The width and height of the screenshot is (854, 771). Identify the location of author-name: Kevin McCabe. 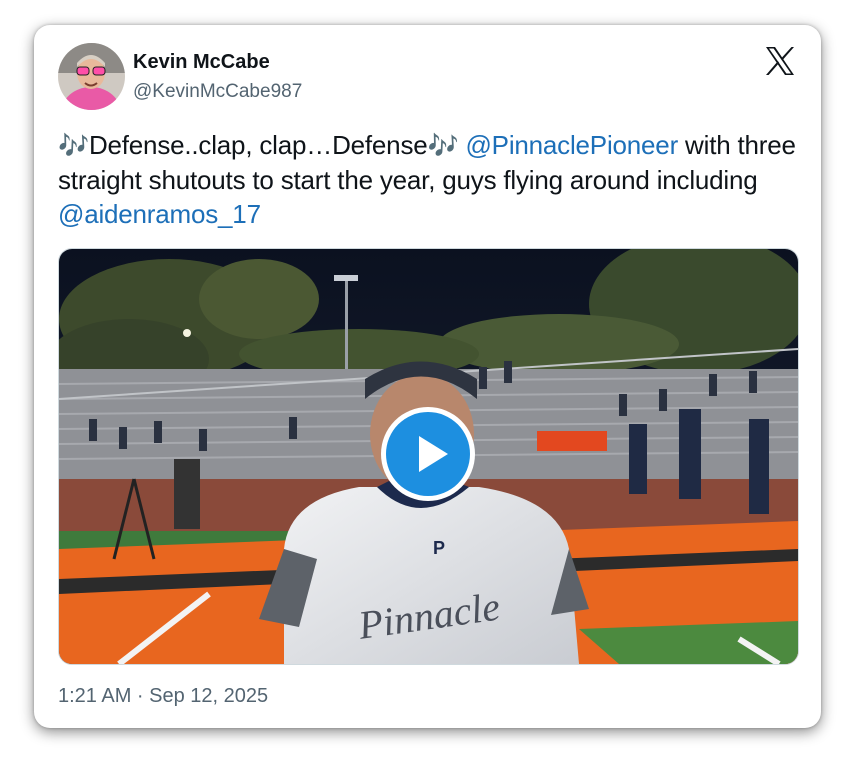
(201, 62).